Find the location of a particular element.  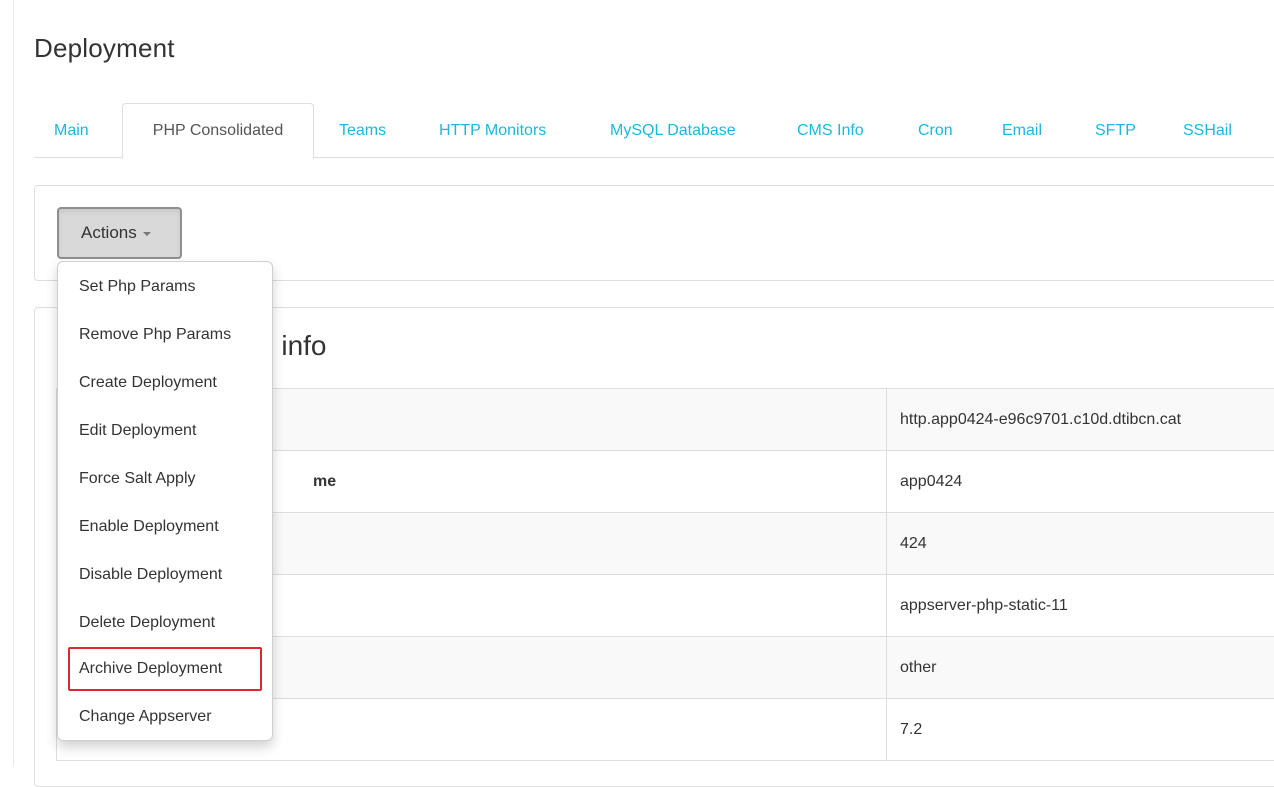

menu-item-force-salt-apply: Force Salt Apply is located at coordinates (132, 479).